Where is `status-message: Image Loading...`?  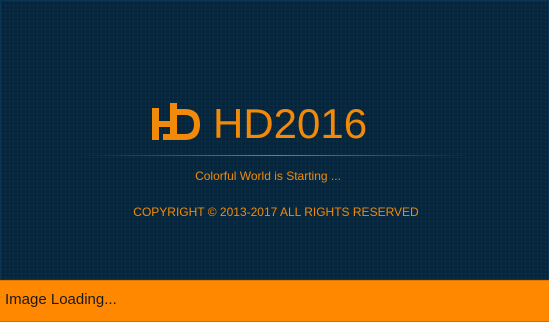
status-message: Image Loading... is located at coordinates (61, 299).